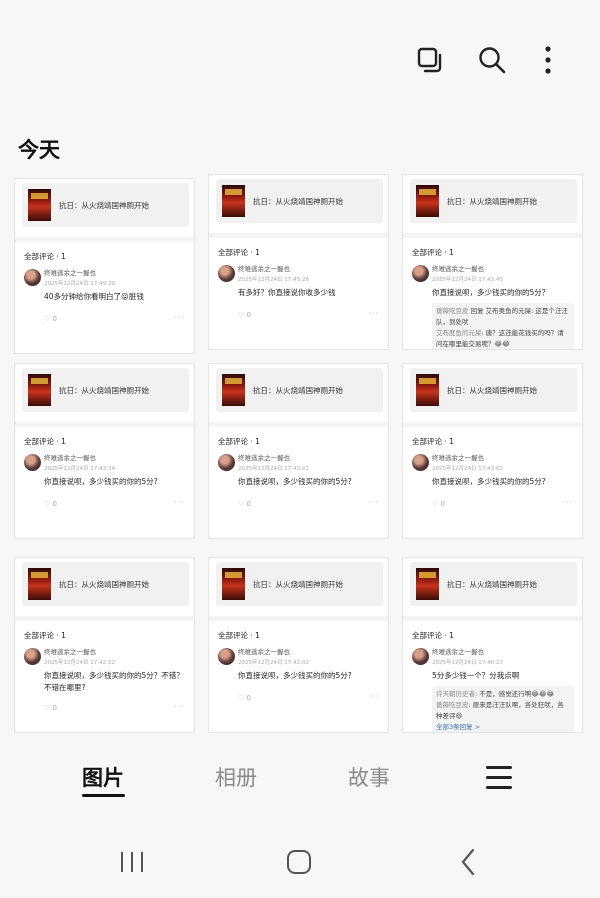 This screenshot has width=600, height=898. Describe the element at coordinates (548, 60) in the screenshot. I see `more-options-icon` at that location.